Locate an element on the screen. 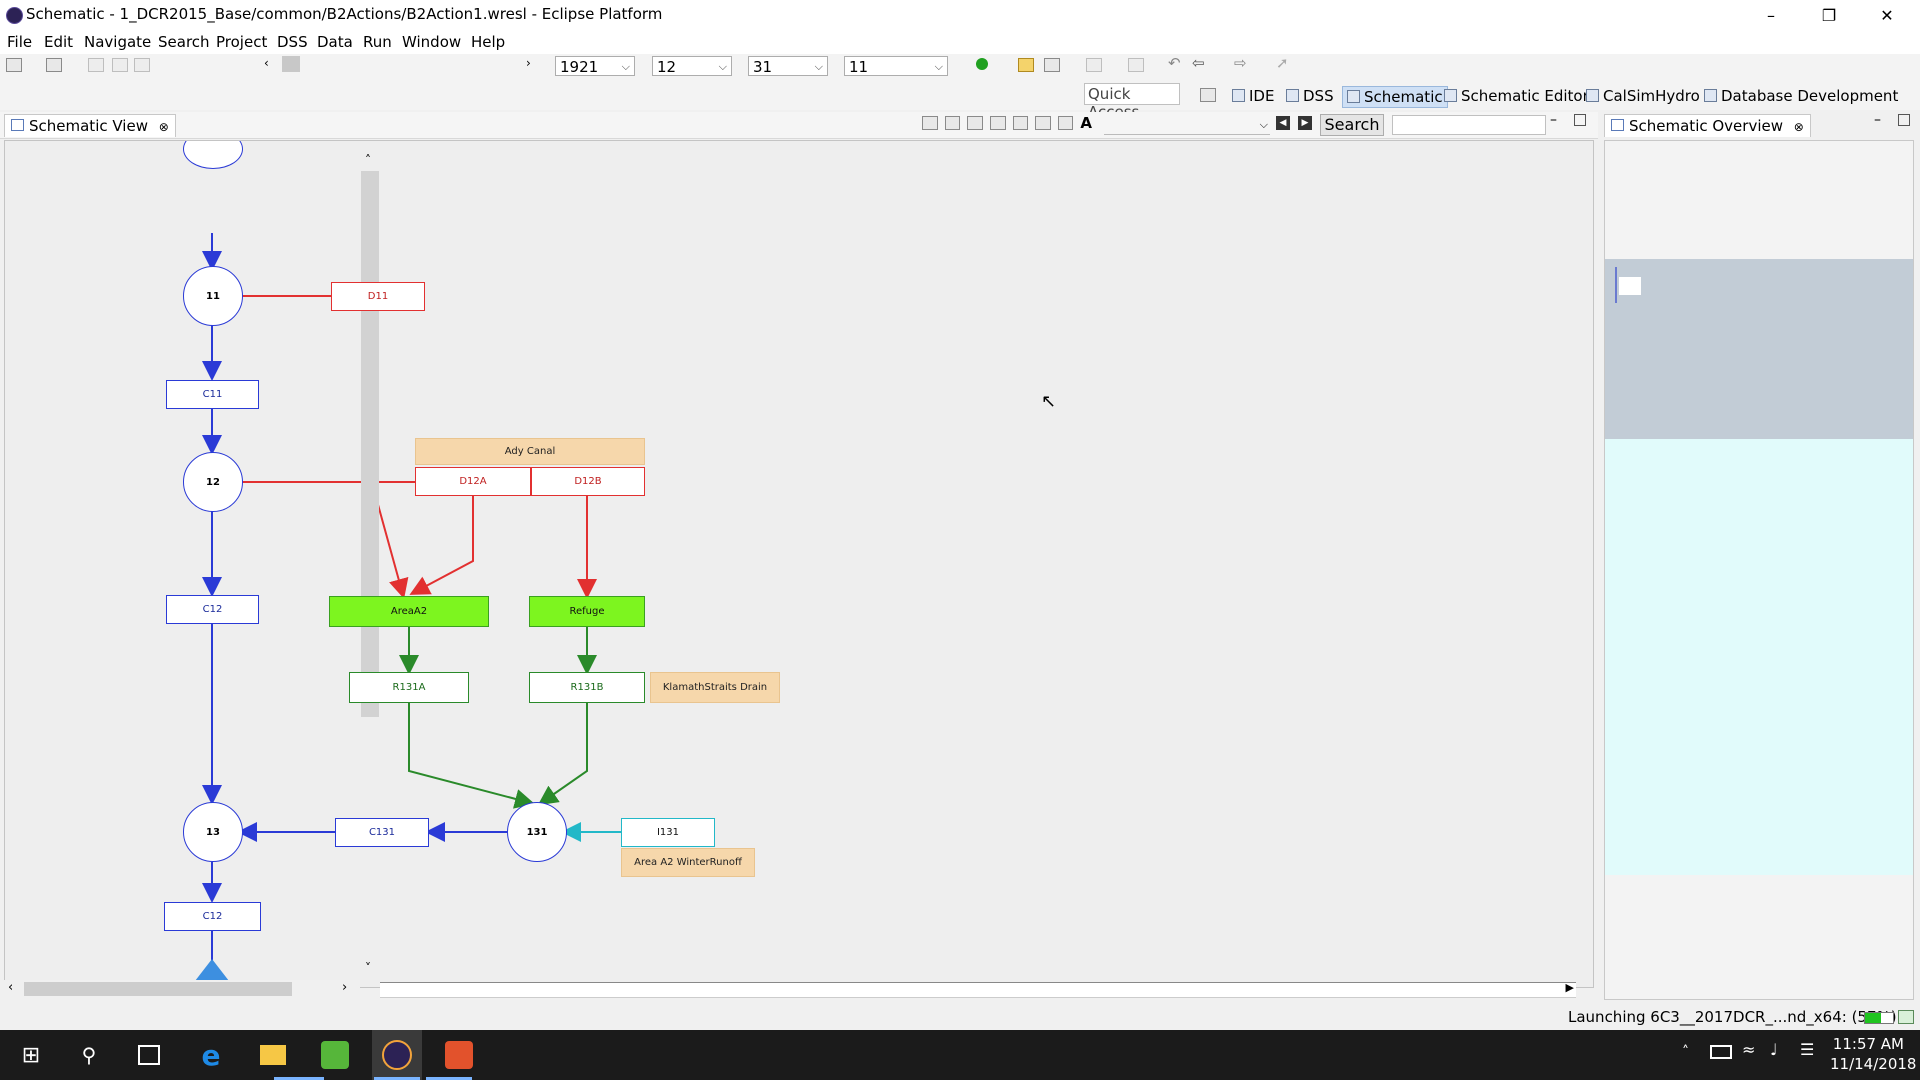 The width and height of the screenshot is (1920, 1080). last-edit-icon: ↶ is located at coordinates (1174, 63).